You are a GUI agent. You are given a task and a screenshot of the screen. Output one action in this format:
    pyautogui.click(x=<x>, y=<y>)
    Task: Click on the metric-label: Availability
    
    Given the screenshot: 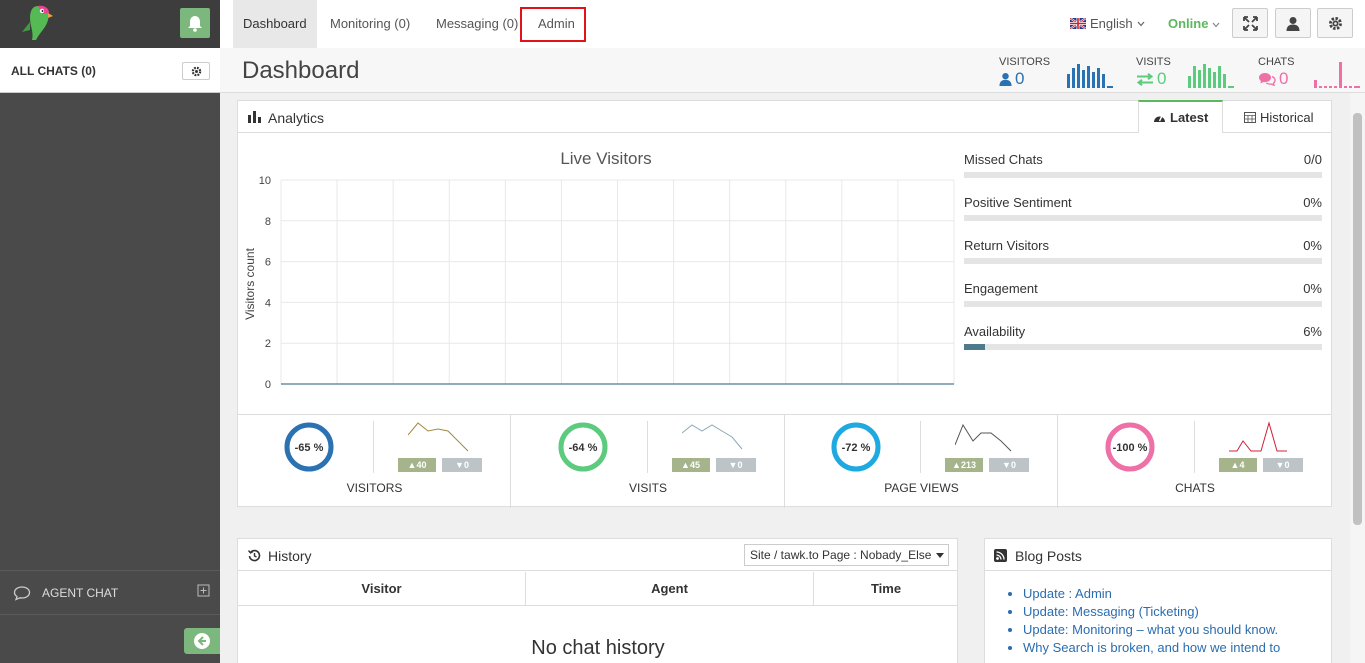 What is the action you would take?
    pyautogui.click(x=995, y=331)
    